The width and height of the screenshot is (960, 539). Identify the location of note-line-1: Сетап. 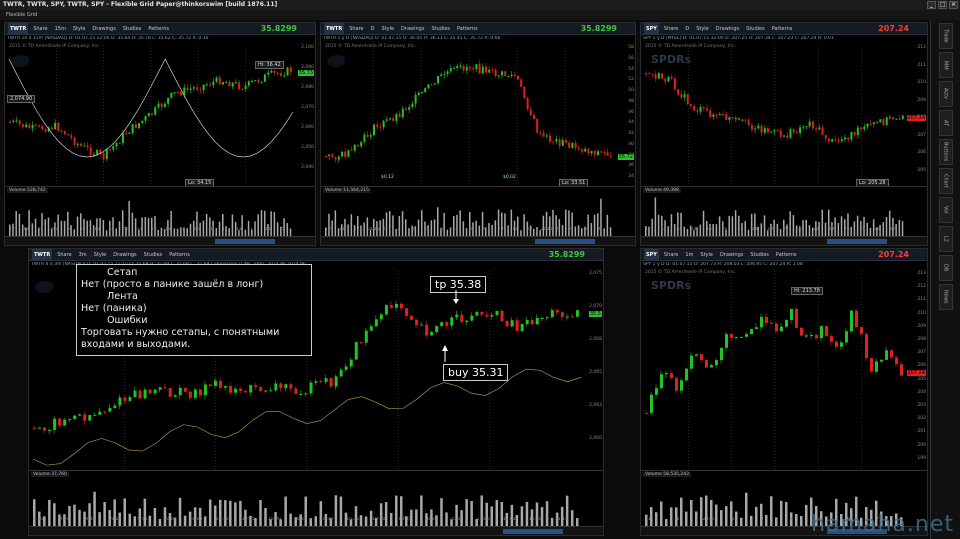
(122, 272).